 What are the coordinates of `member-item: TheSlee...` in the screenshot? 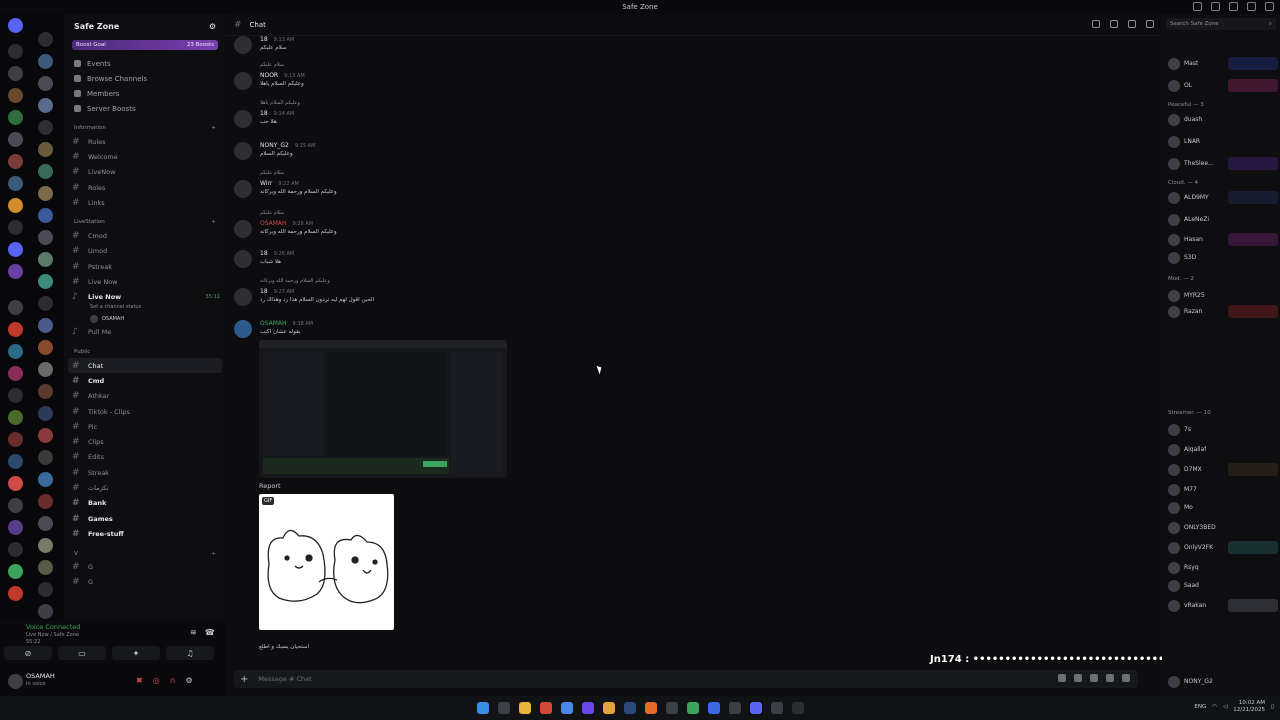 It's located at (1223, 163).